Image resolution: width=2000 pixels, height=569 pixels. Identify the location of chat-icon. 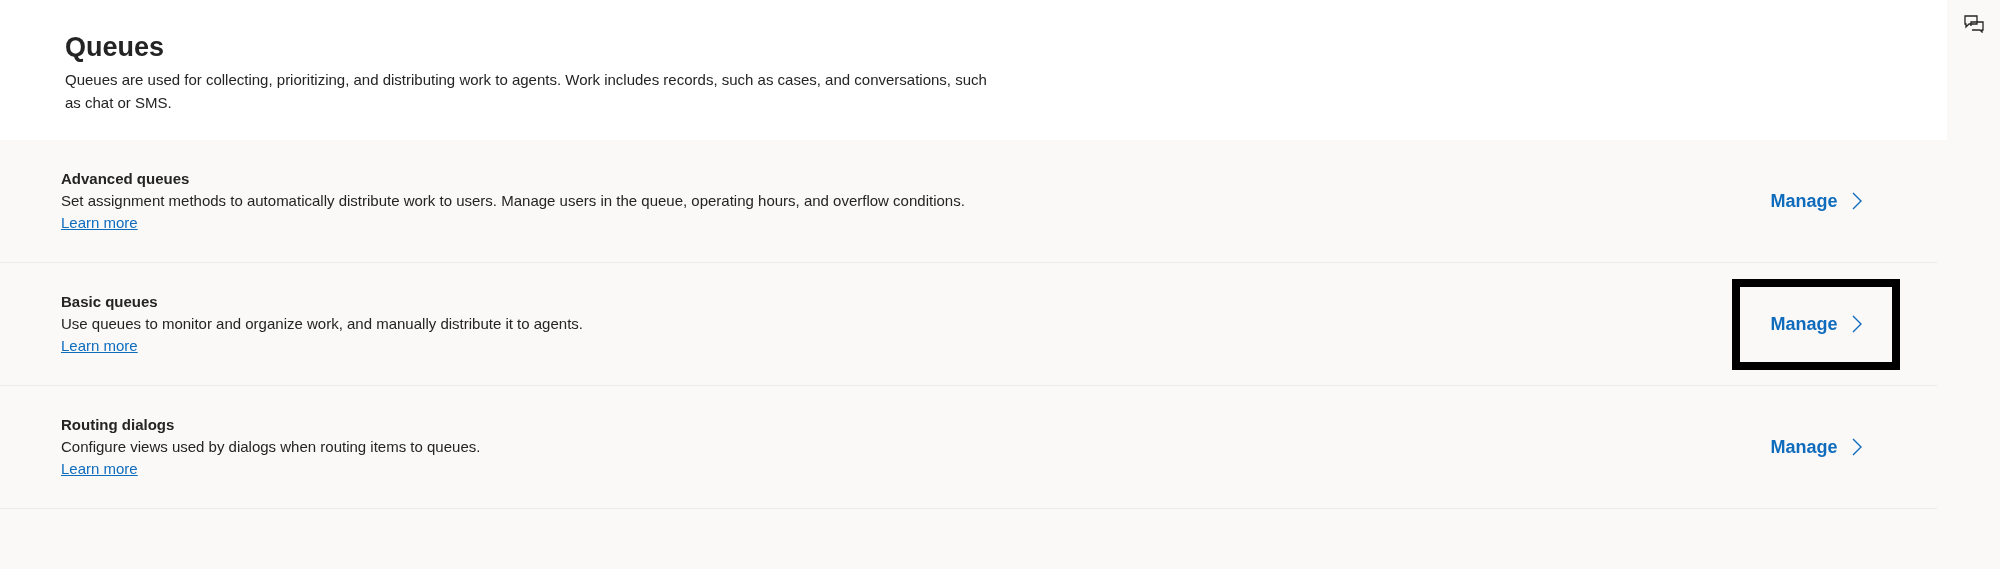
(1973, 24).